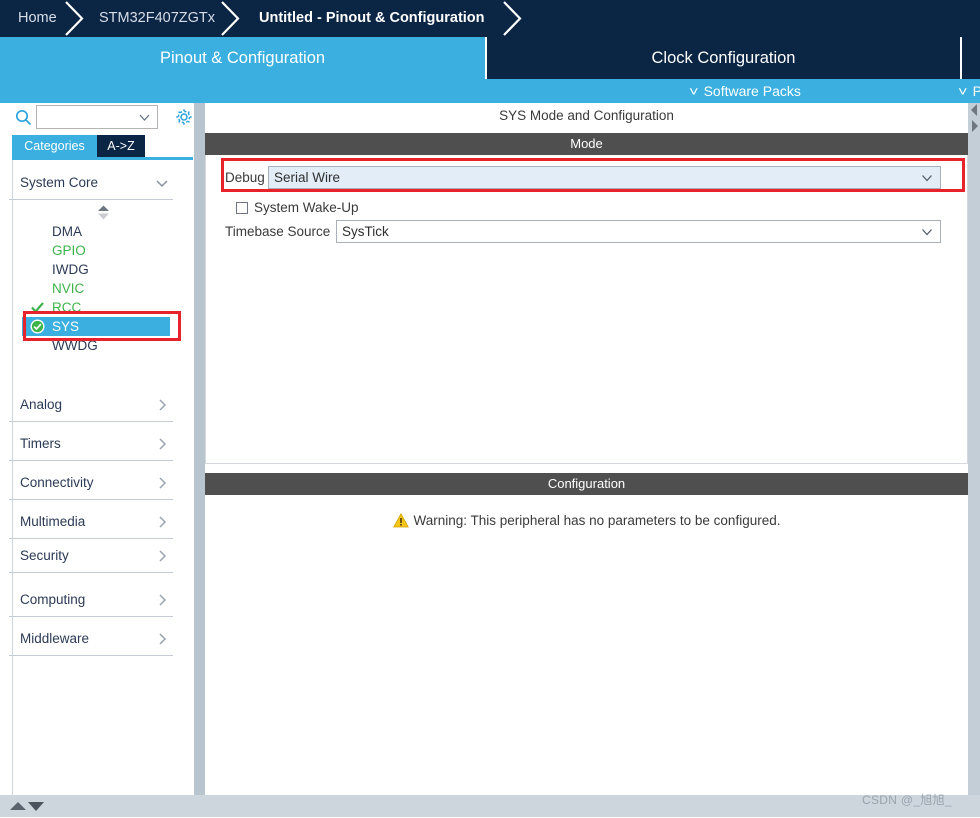 This screenshot has height=818, width=980. What do you see at coordinates (75, 18) in the screenshot?
I see `breadcrumb-separator-icon` at bounding box center [75, 18].